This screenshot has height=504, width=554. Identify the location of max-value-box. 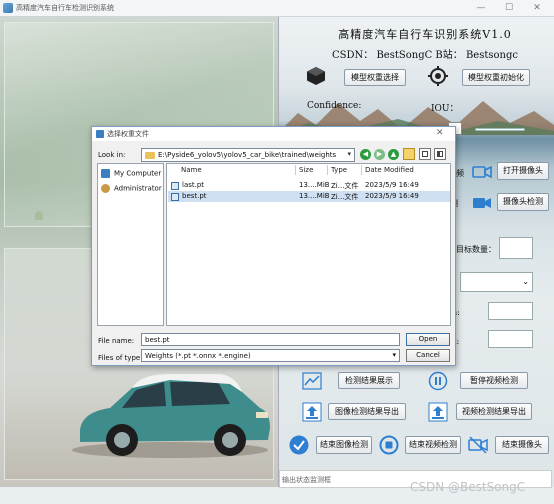
(510, 339).